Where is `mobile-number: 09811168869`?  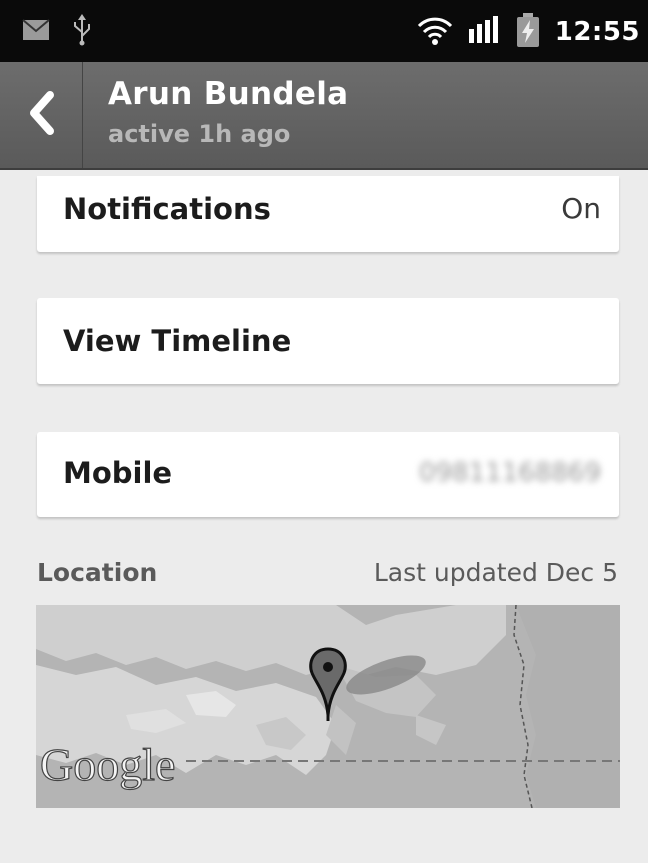 mobile-number: 09811168869 is located at coordinates (510, 473).